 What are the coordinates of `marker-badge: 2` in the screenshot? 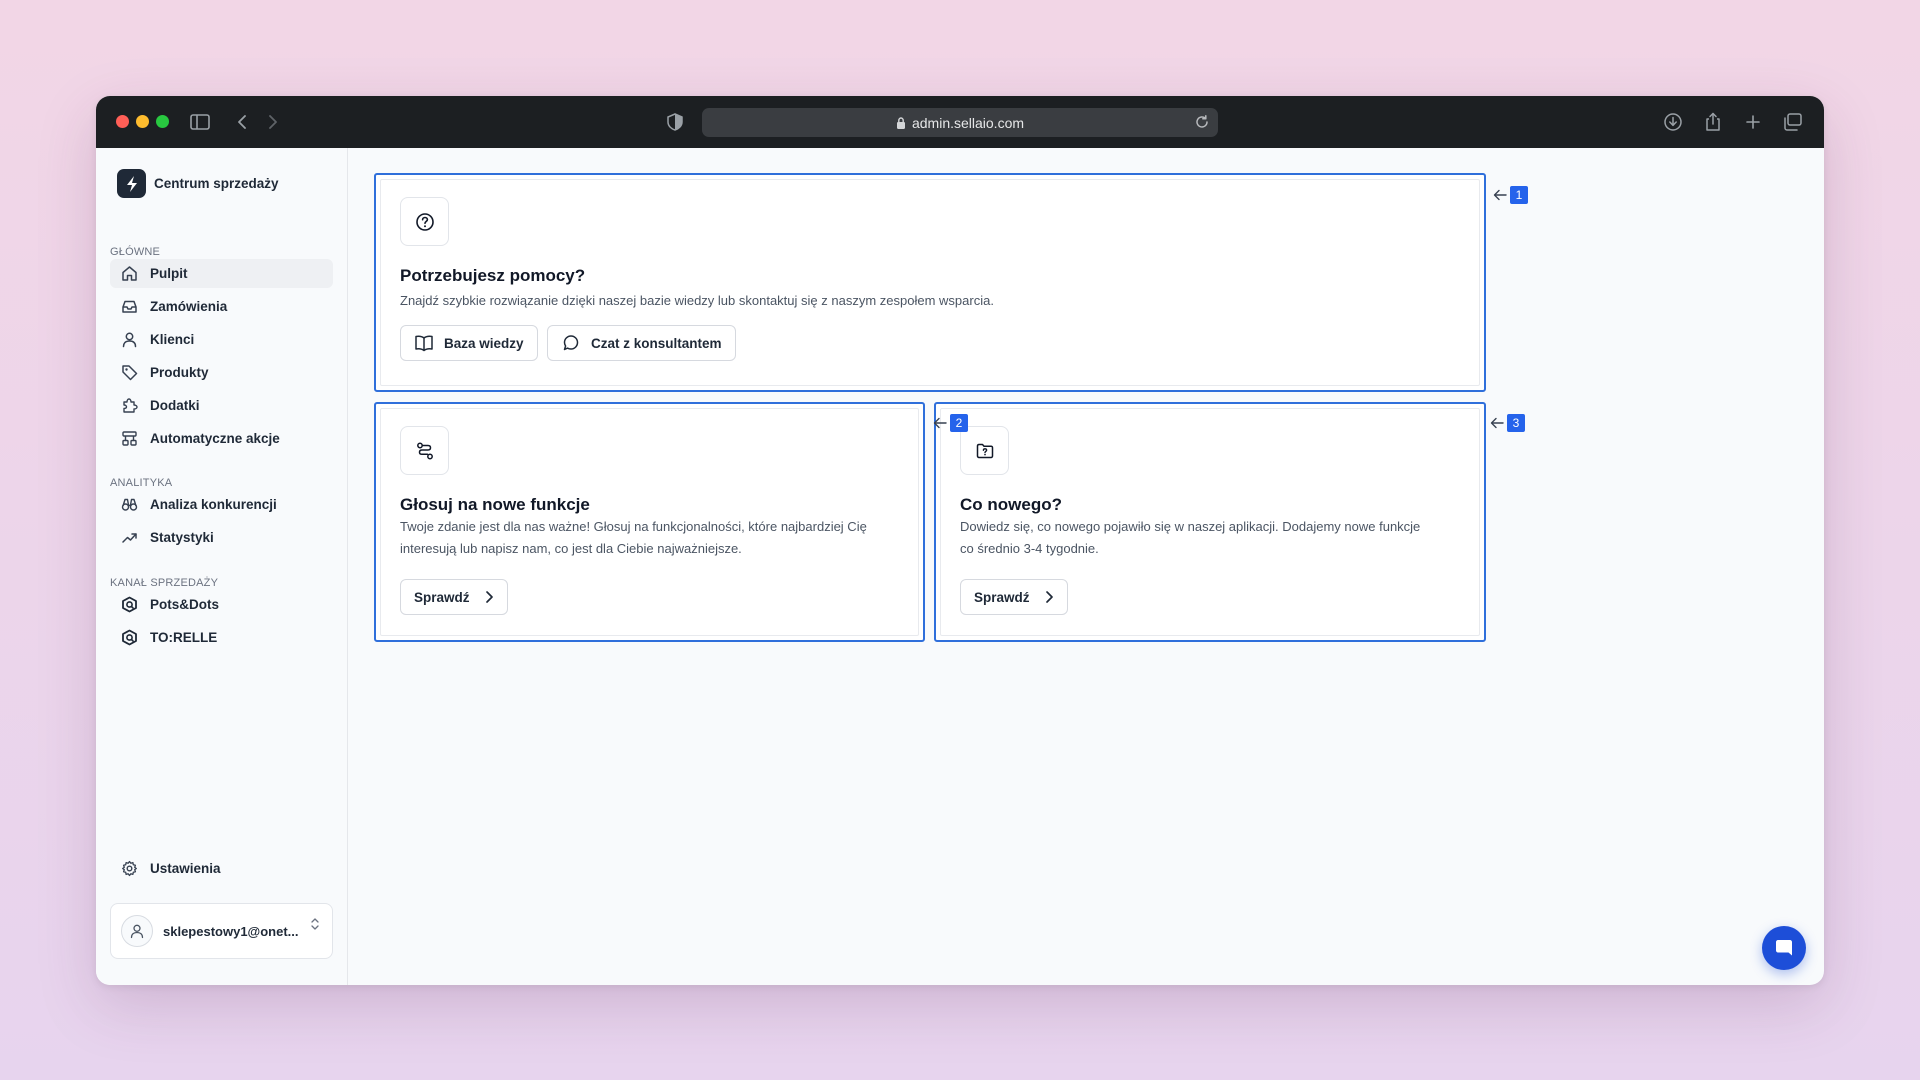 It's located at (959, 423).